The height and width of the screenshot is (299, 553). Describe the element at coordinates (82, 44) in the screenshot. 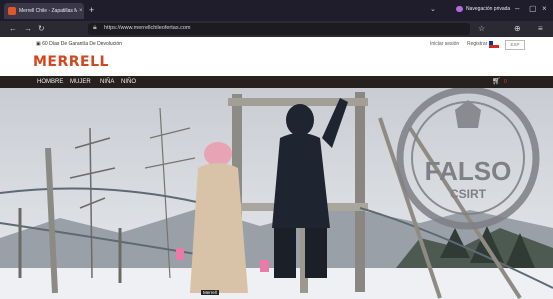

I see `promo-text: 60 Días De Garantía De Devolución` at that location.